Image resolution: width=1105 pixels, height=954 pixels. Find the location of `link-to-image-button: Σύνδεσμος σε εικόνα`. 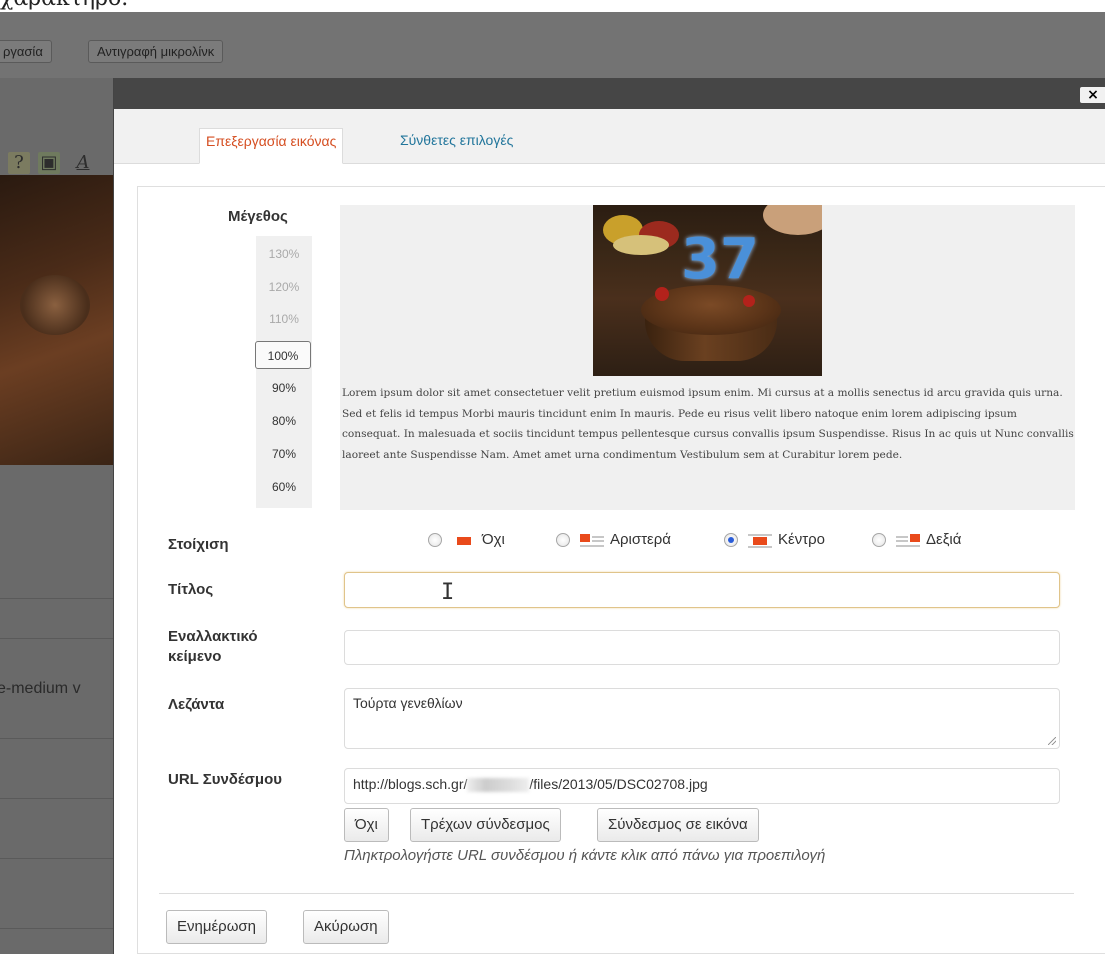

link-to-image-button: Σύνδεσμος σε εικόνα is located at coordinates (678, 825).